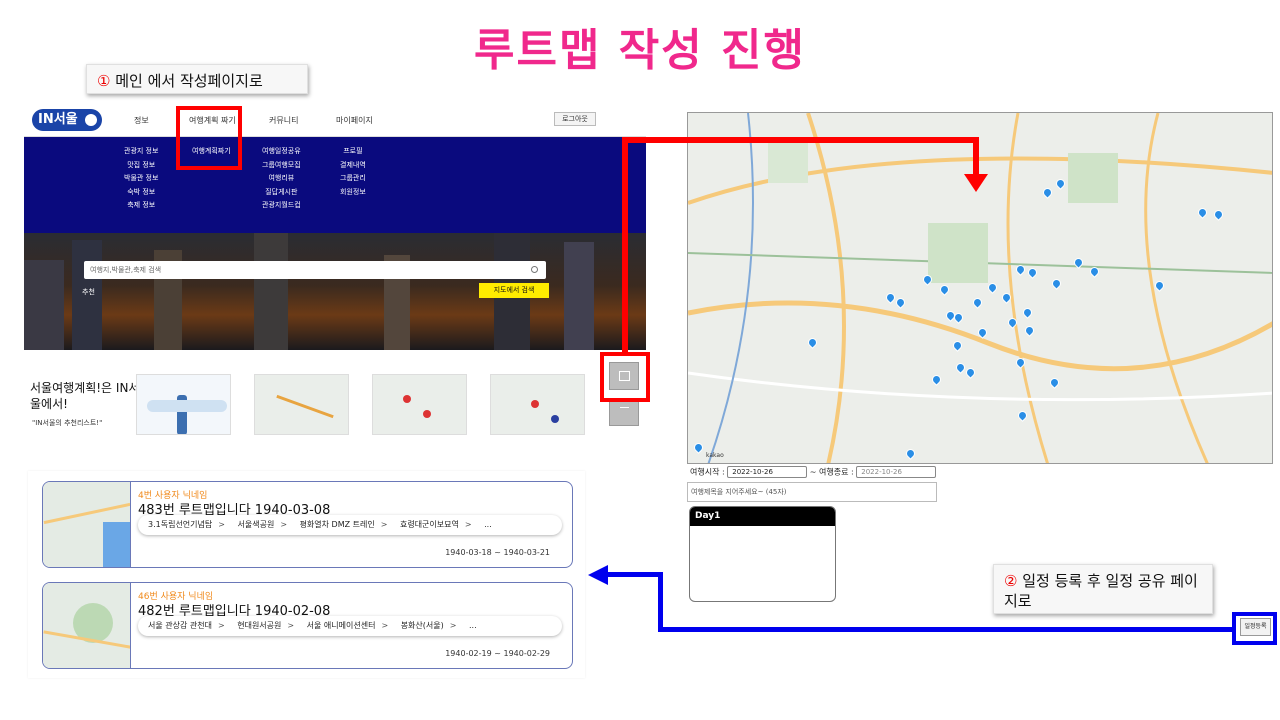 This screenshot has width=1280, height=720. I want to click on stop: 3.1독립선언기념탑, so click(180, 524).